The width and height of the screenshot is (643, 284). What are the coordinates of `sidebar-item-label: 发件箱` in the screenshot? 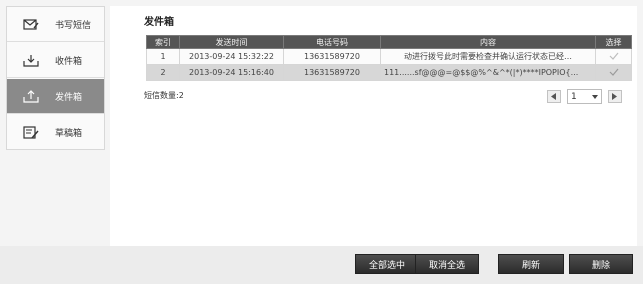 It's located at (69, 97).